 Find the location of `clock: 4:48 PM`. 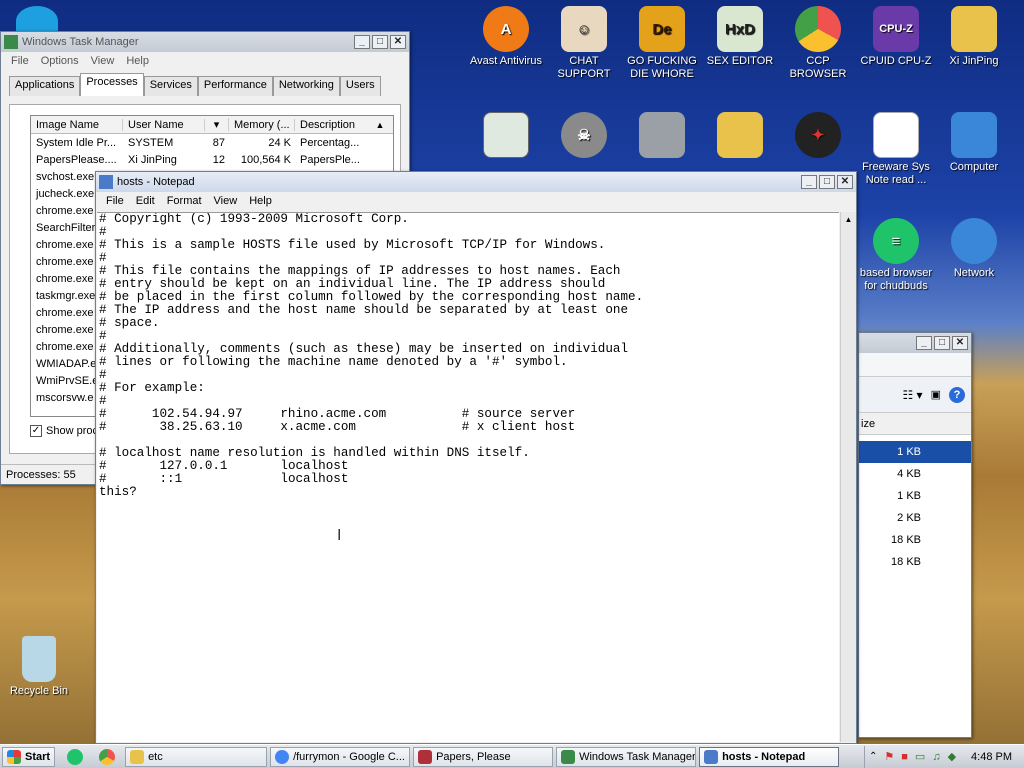

clock: 4:48 PM is located at coordinates (991, 757).